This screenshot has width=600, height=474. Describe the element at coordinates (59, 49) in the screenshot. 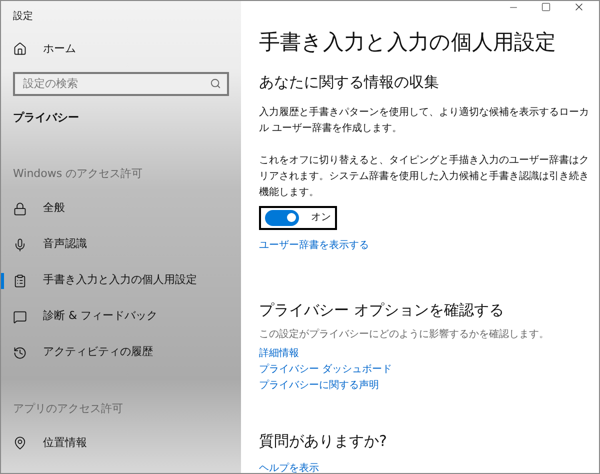

I see `home-link: ホーム` at that location.